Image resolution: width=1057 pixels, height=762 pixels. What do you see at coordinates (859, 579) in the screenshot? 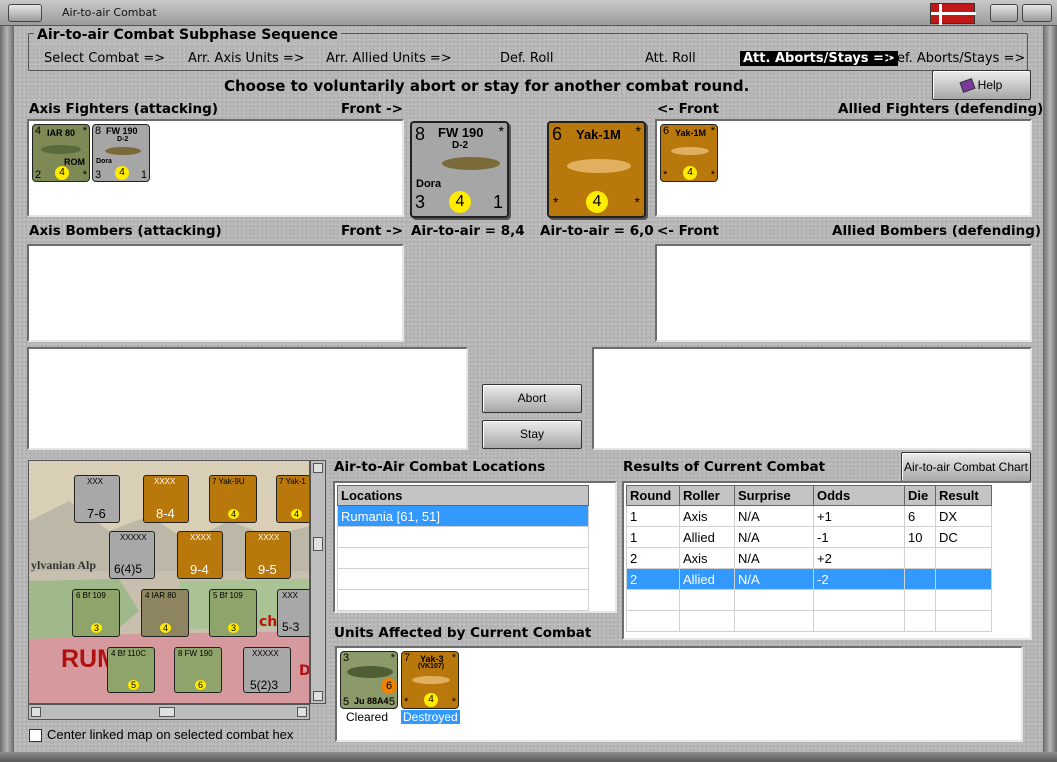
I see `cell: -2` at bounding box center [859, 579].